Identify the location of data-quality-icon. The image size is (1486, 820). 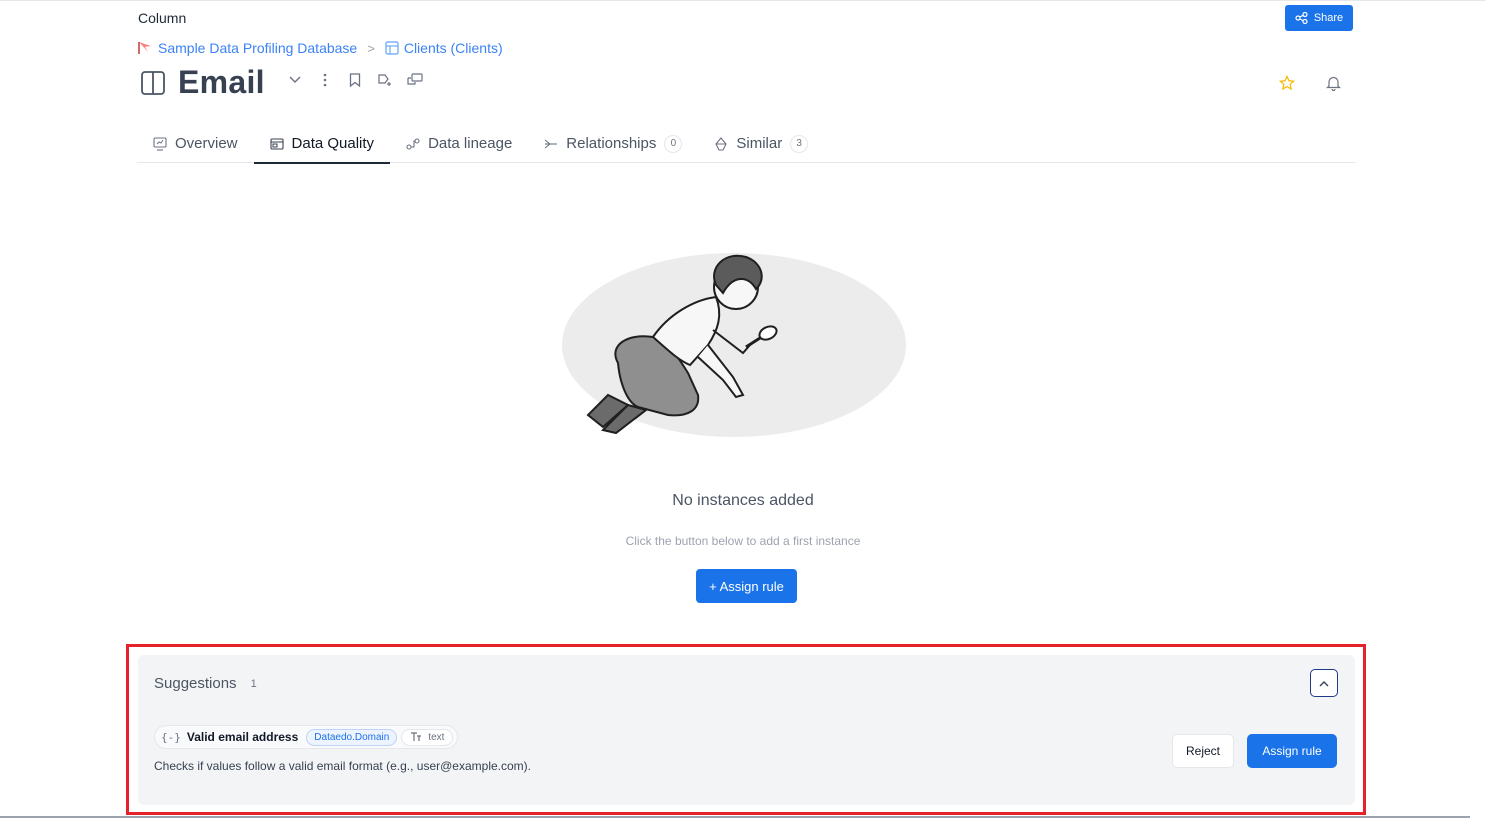
(276, 143).